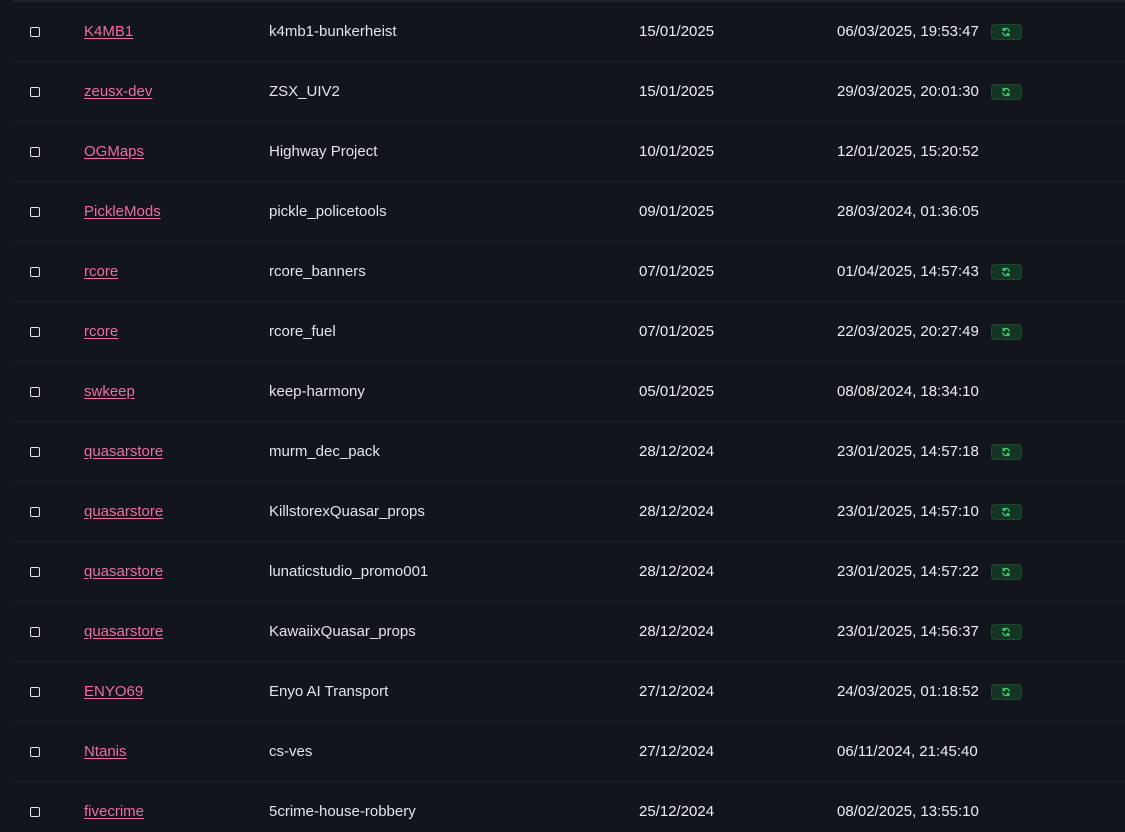 Image resolution: width=1125 pixels, height=832 pixels. What do you see at coordinates (108, 31) in the screenshot?
I see `author-link: K4MB1` at bounding box center [108, 31].